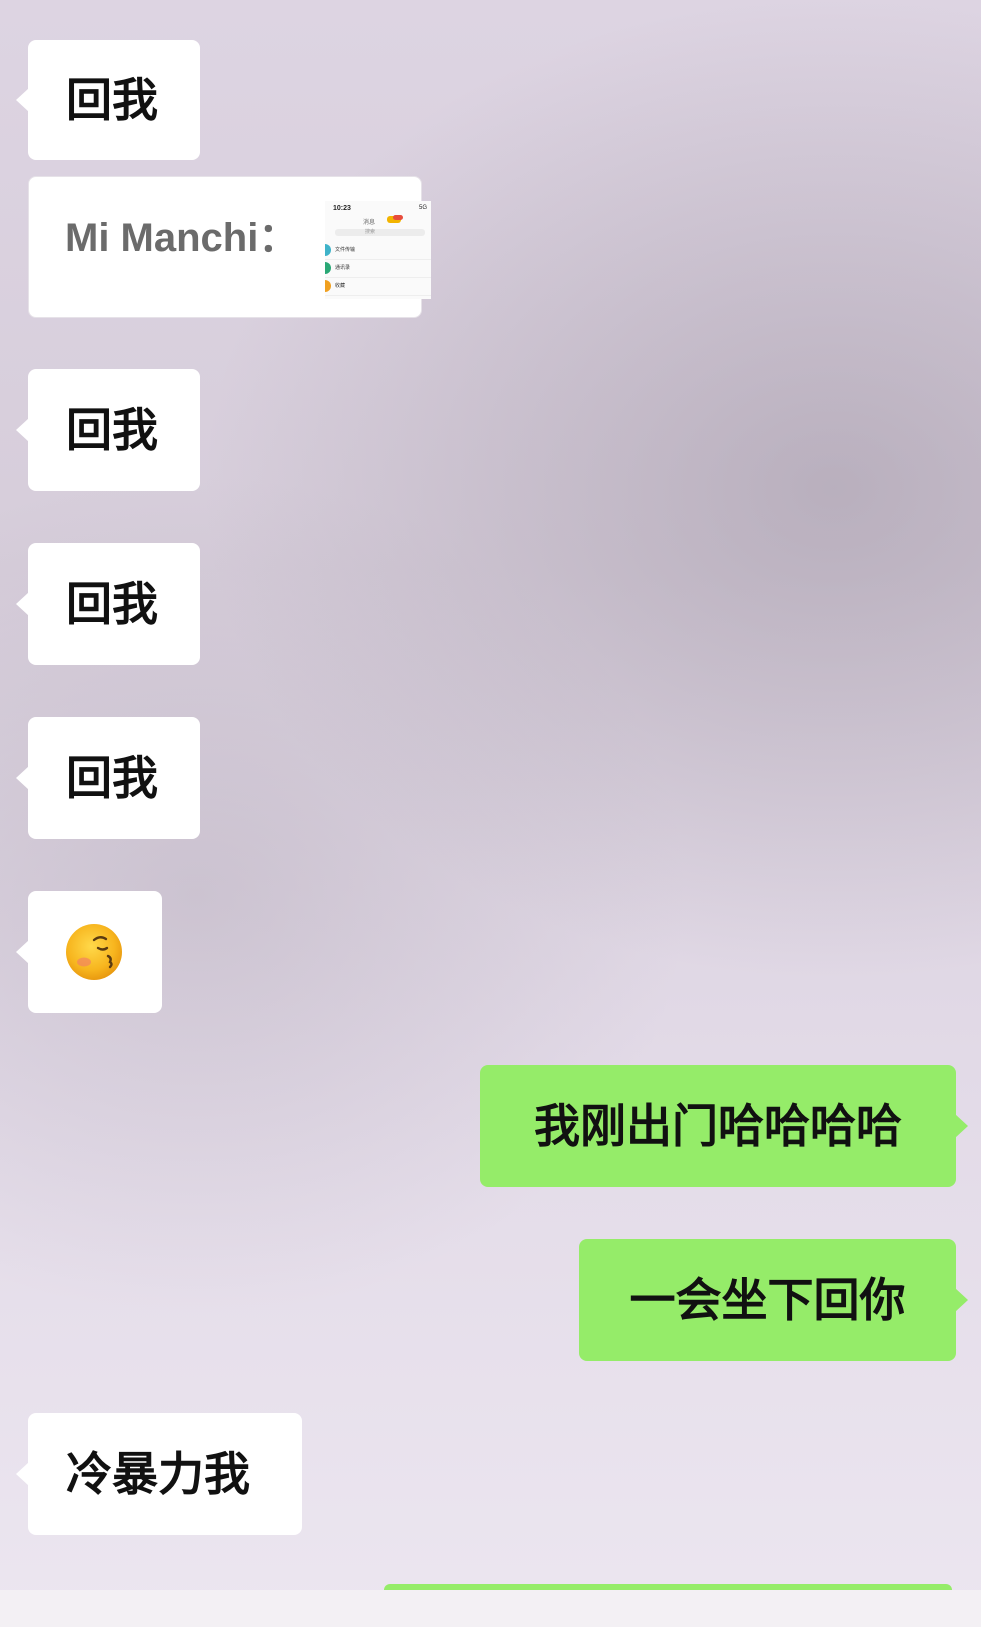 The height and width of the screenshot is (1627, 981). Describe the element at coordinates (378, 268) in the screenshot. I see `thumb-row: 通讯录` at that location.